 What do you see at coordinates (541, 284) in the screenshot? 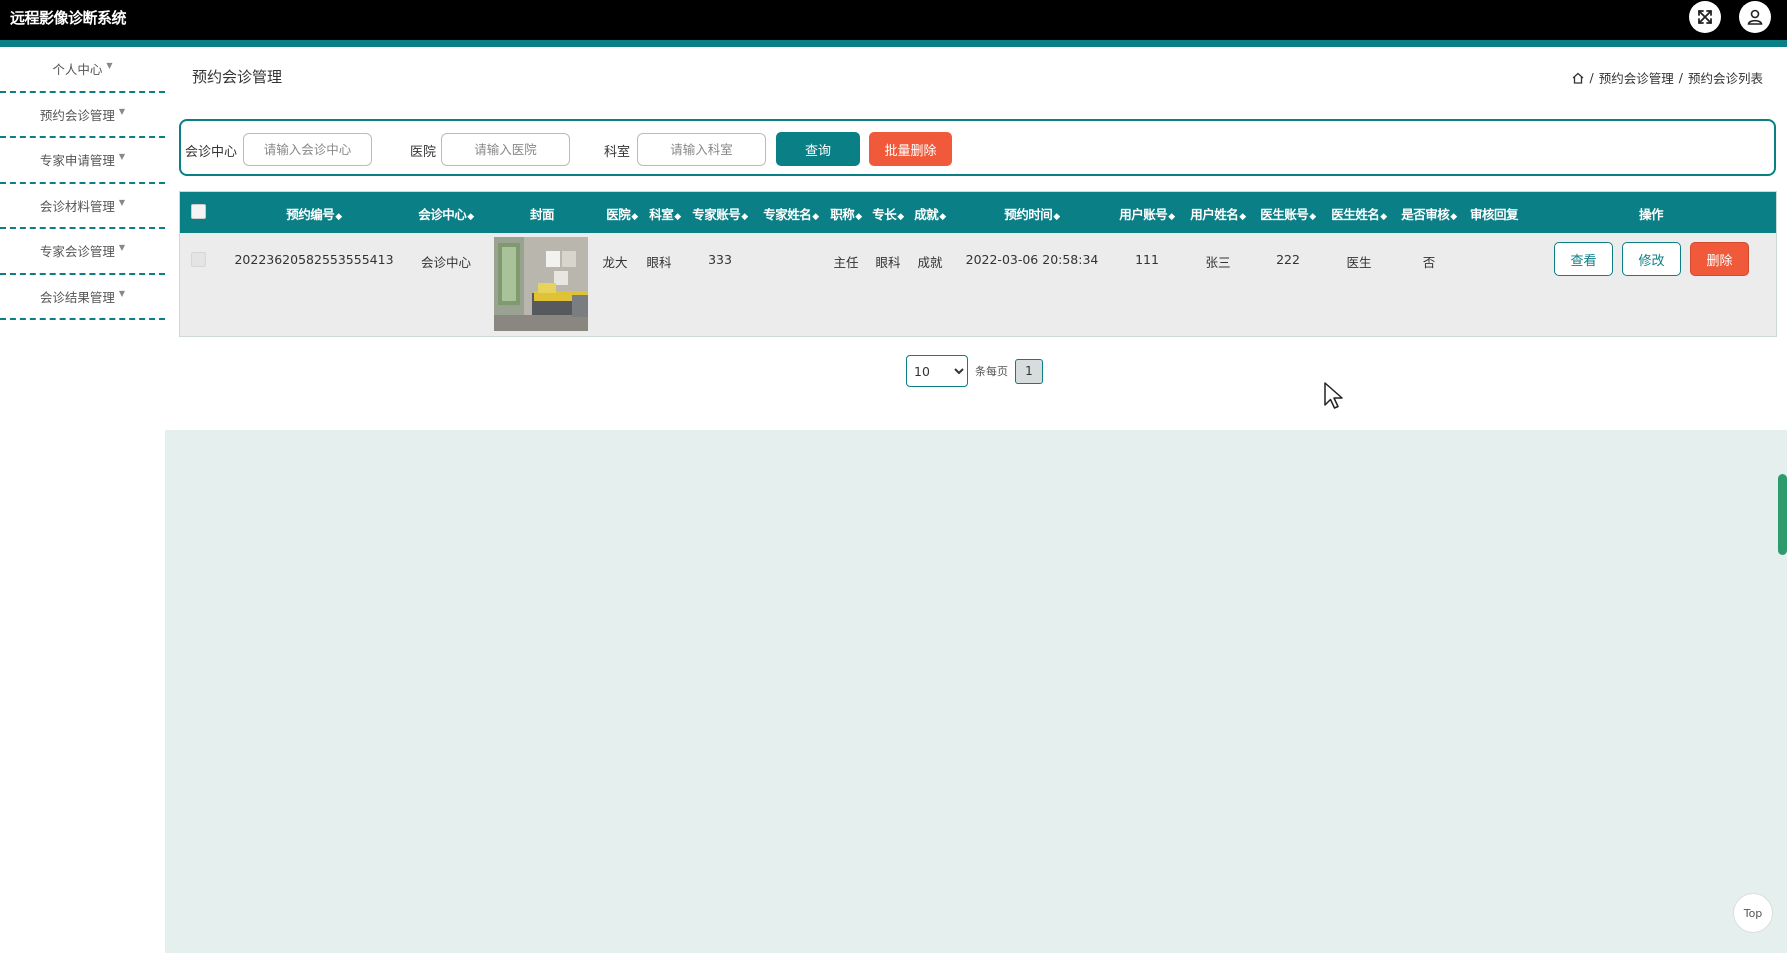
I see `cover-image` at bounding box center [541, 284].